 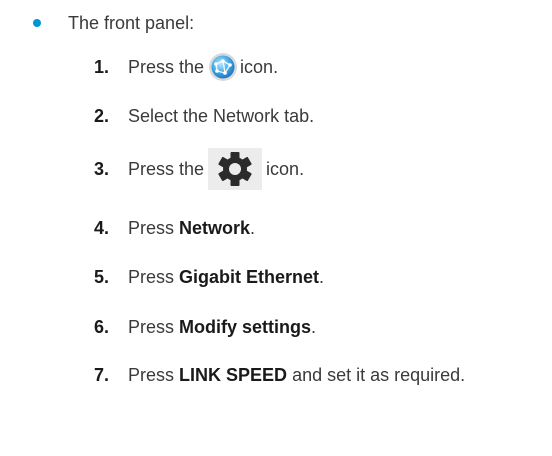 I want to click on step-text: Press LINK SPEED and set it as required., so click(x=296, y=375).